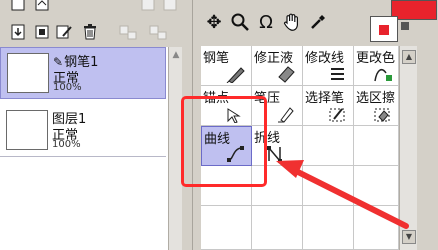  What do you see at coordinates (337, 74) in the screenshot?
I see `edit-line-icon` at bounding box center [337, 74].